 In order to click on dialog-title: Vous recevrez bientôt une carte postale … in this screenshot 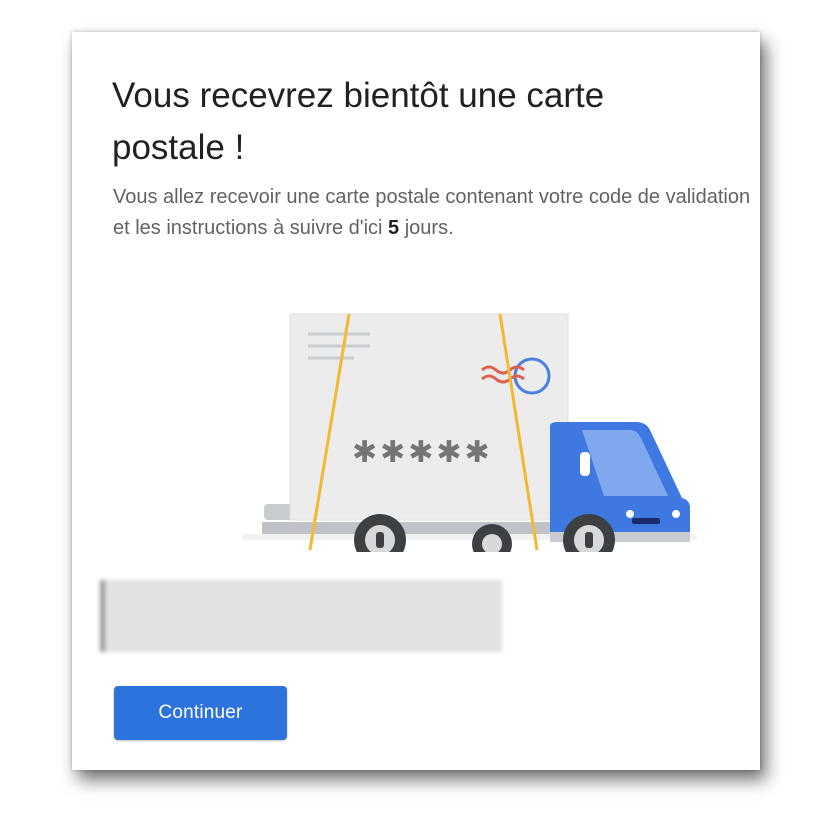, I will do `click(358, 121)`.